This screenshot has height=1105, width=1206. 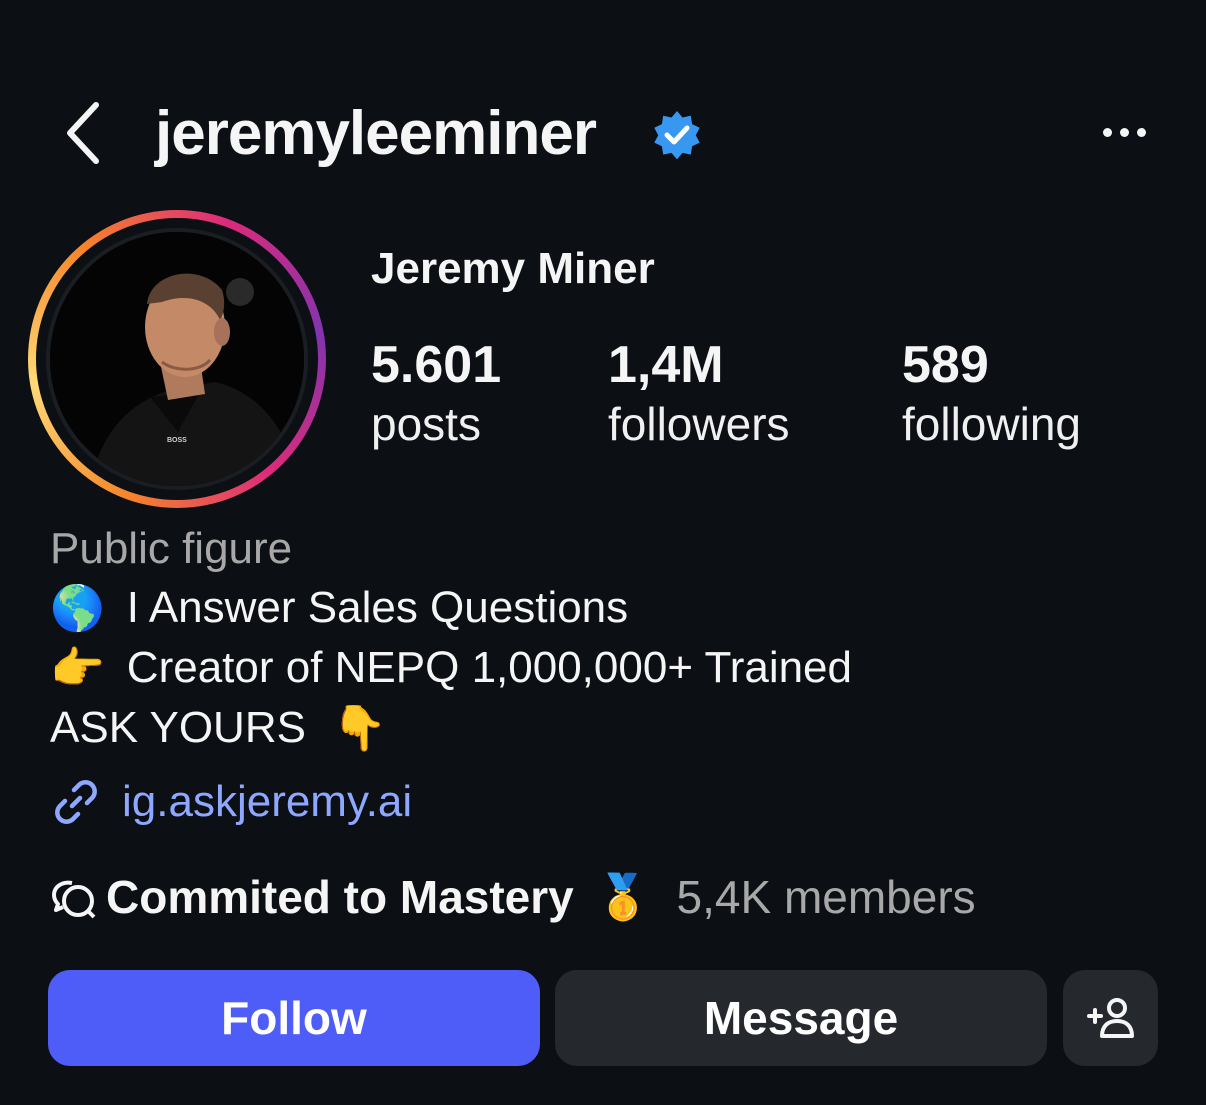 What do you see at coordinates (623, 897) in the screenshot?
I see `medal-icon: 🥇` at bounding box center [623, 897].